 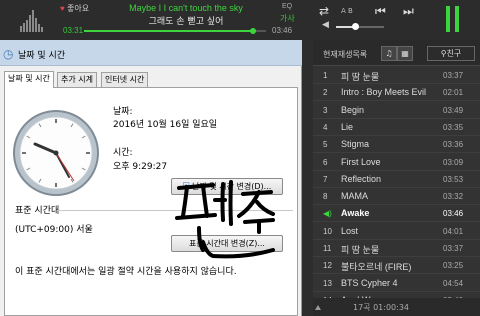 What do you see at coordinates (347, 126) in the screenshot?
I see `track-title: Lie` at bounding box center [347, 126].